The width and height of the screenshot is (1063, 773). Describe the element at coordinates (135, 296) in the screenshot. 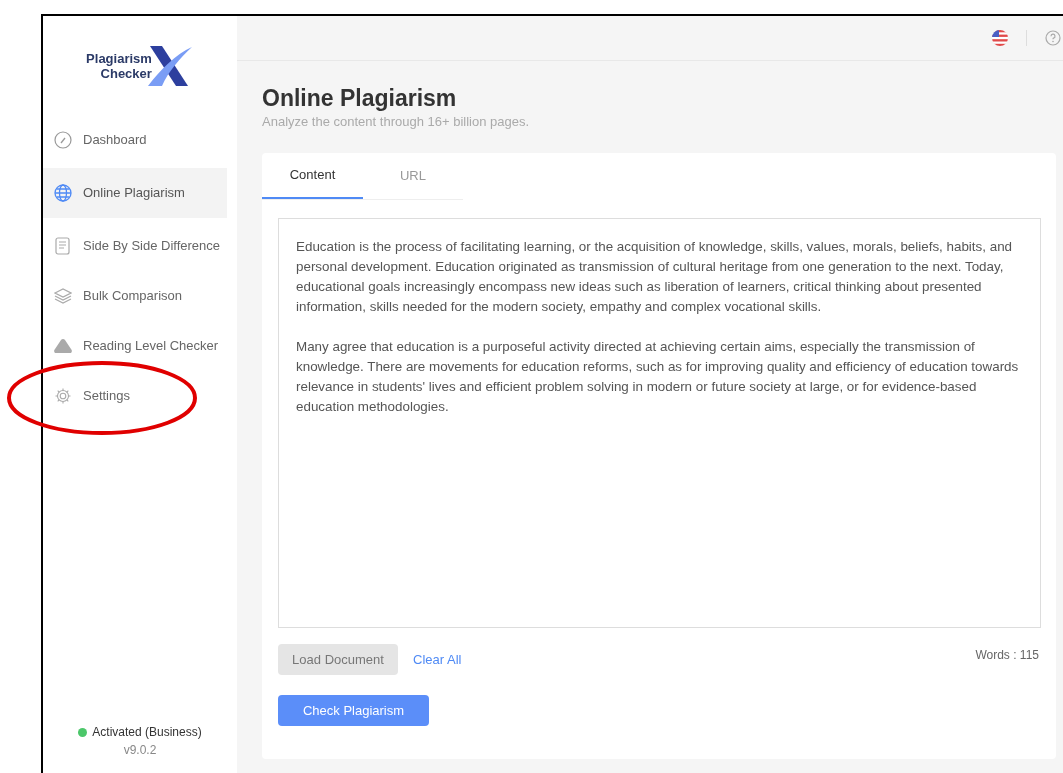

I see `sidebar-item: Bulk Comparison` at that location.